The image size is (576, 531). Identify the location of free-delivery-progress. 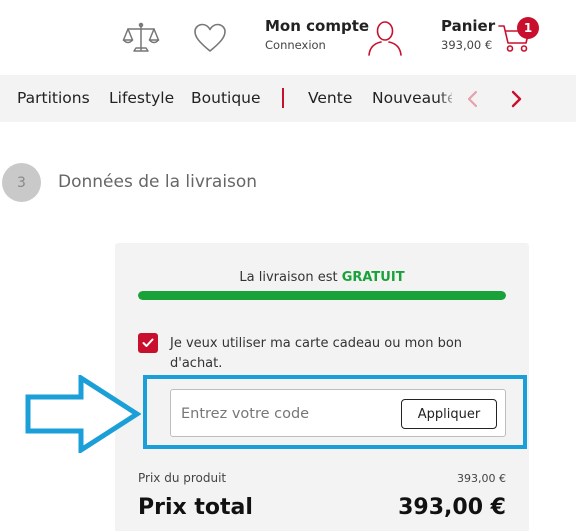
(322, 295).